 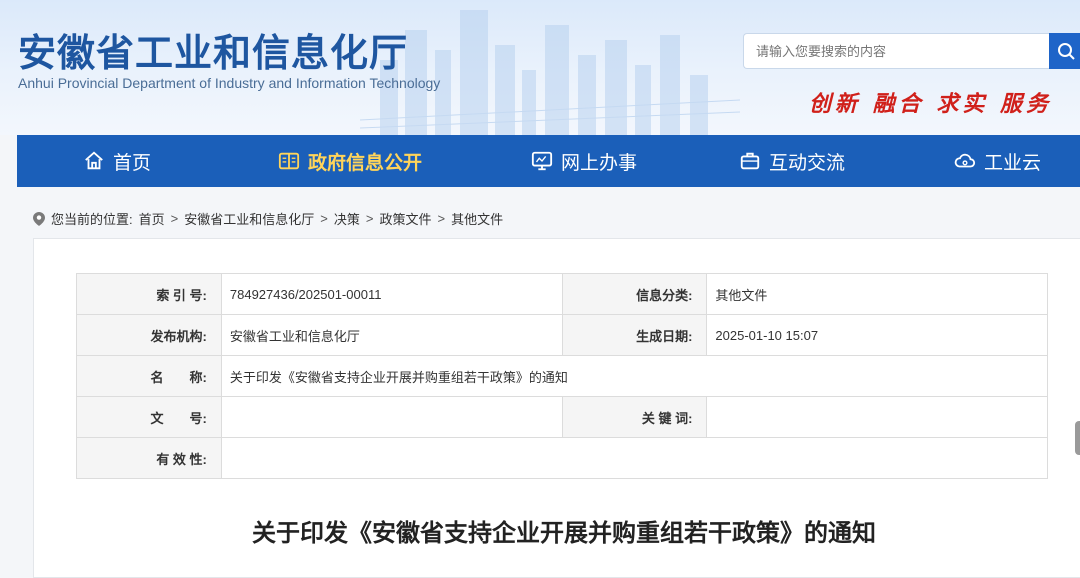 What do you see at coordinates (877, 417) in the screenshot?
I see `keywords-value` at bounding box center [877, 417].